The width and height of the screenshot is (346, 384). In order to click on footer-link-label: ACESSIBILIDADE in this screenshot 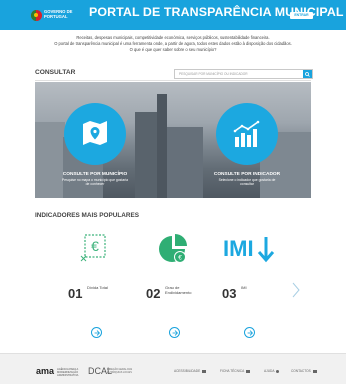, I will do `click(187, 371)`.